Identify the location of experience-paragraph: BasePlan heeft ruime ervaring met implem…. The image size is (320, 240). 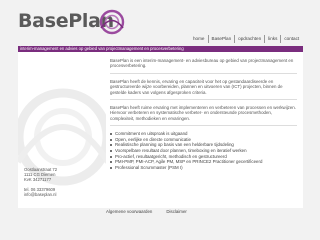
(203, 113).